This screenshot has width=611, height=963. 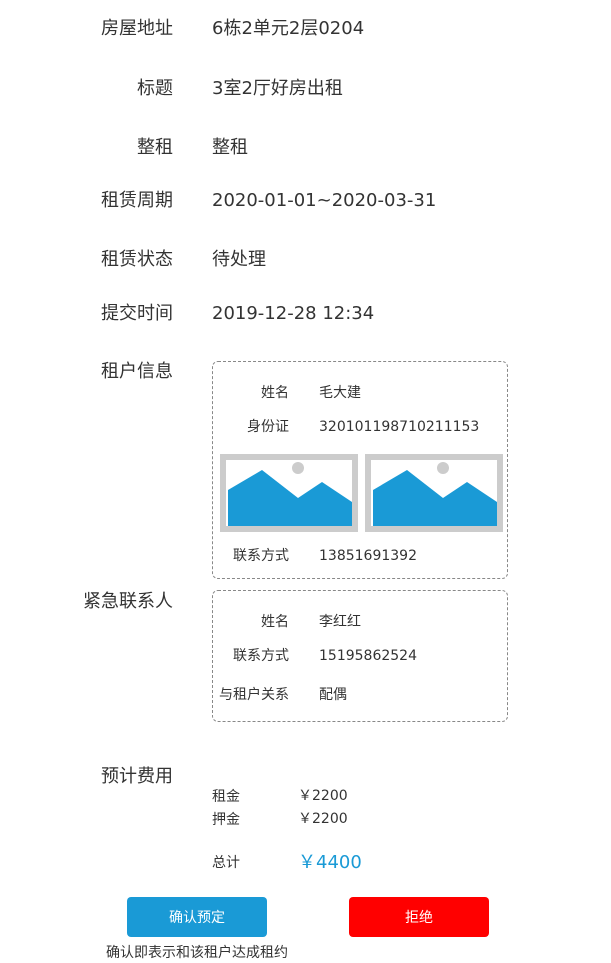 I want to click on field-lease-period: 租赁周期 2020-01-01~2020-03-31, so click(x=305, y=201).